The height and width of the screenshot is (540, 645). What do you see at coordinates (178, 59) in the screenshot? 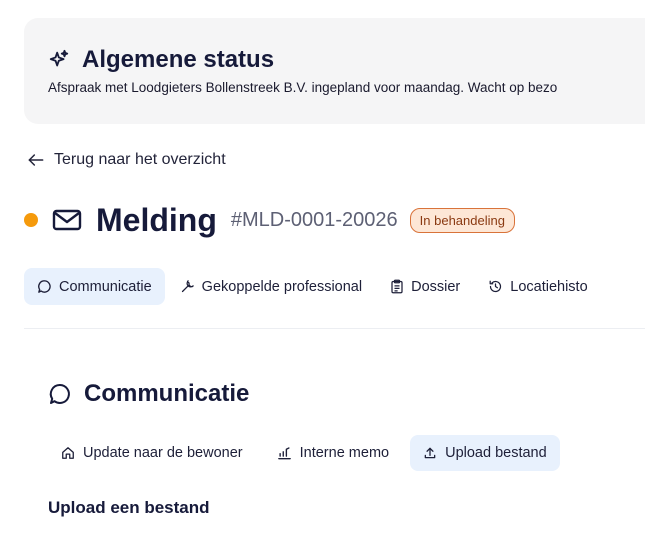
I see `status-title: Algemene status` at bounding box center [178, 59].